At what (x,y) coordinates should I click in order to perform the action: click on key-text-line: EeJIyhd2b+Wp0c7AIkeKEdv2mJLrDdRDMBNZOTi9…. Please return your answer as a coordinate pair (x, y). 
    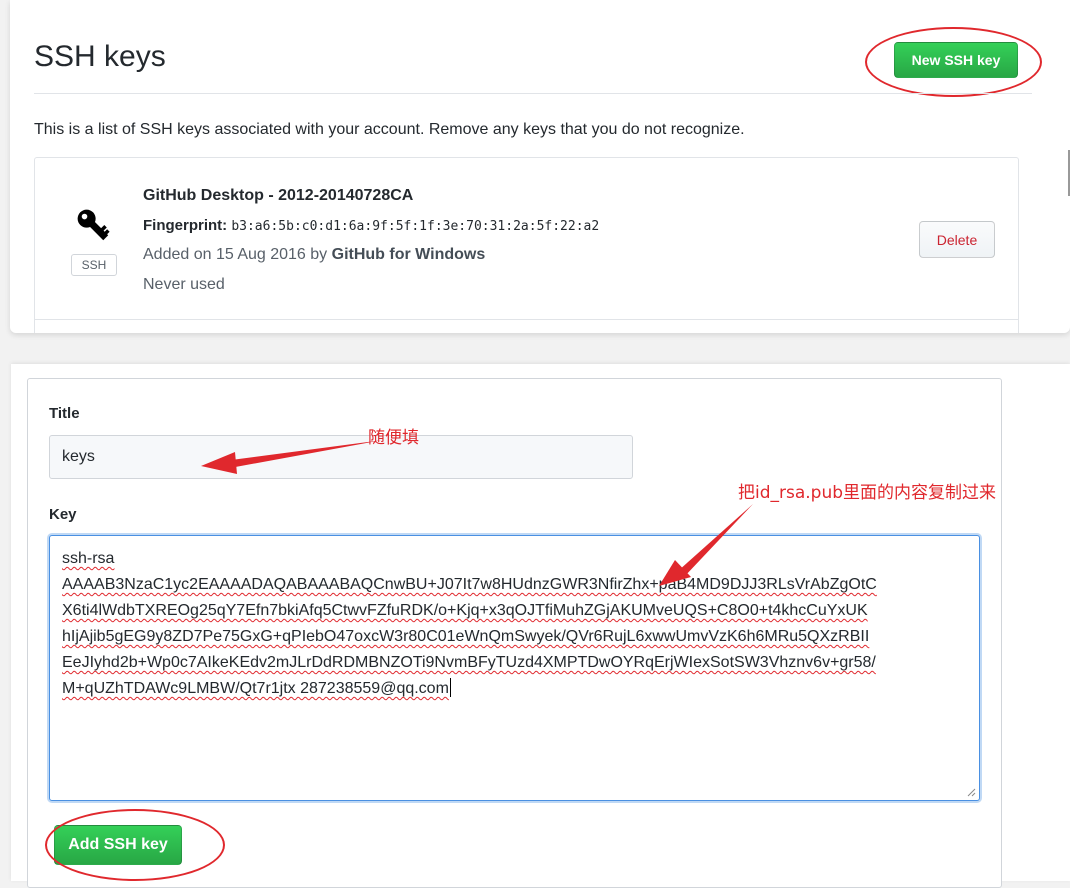
    Looking at the image, I should click on (469, 662).